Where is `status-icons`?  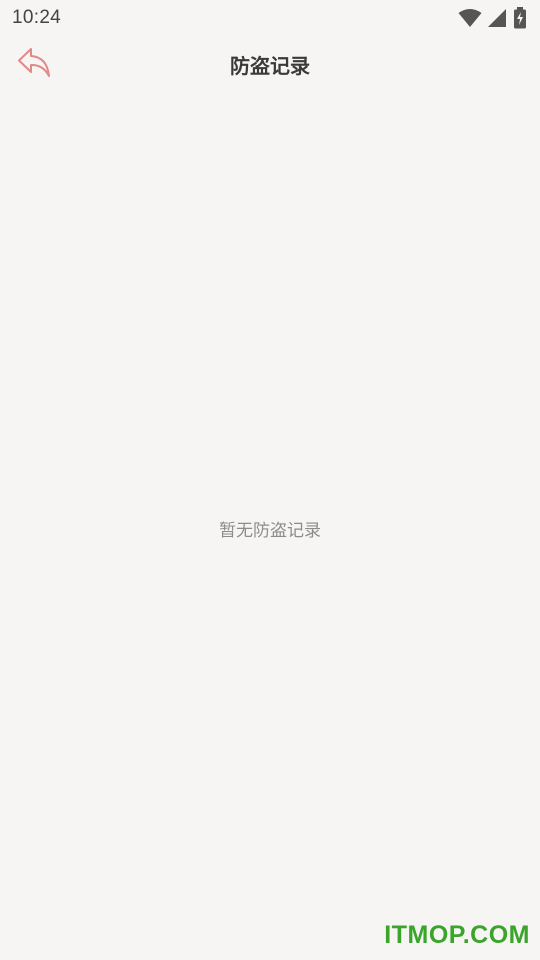
status-icons is located at coordinates (493, 18).